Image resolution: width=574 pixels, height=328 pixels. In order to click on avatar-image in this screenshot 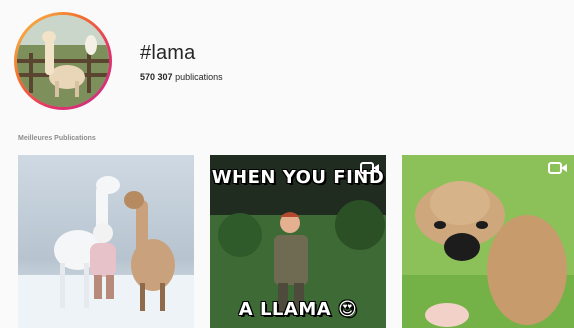, I will do `click(63, 61)`.